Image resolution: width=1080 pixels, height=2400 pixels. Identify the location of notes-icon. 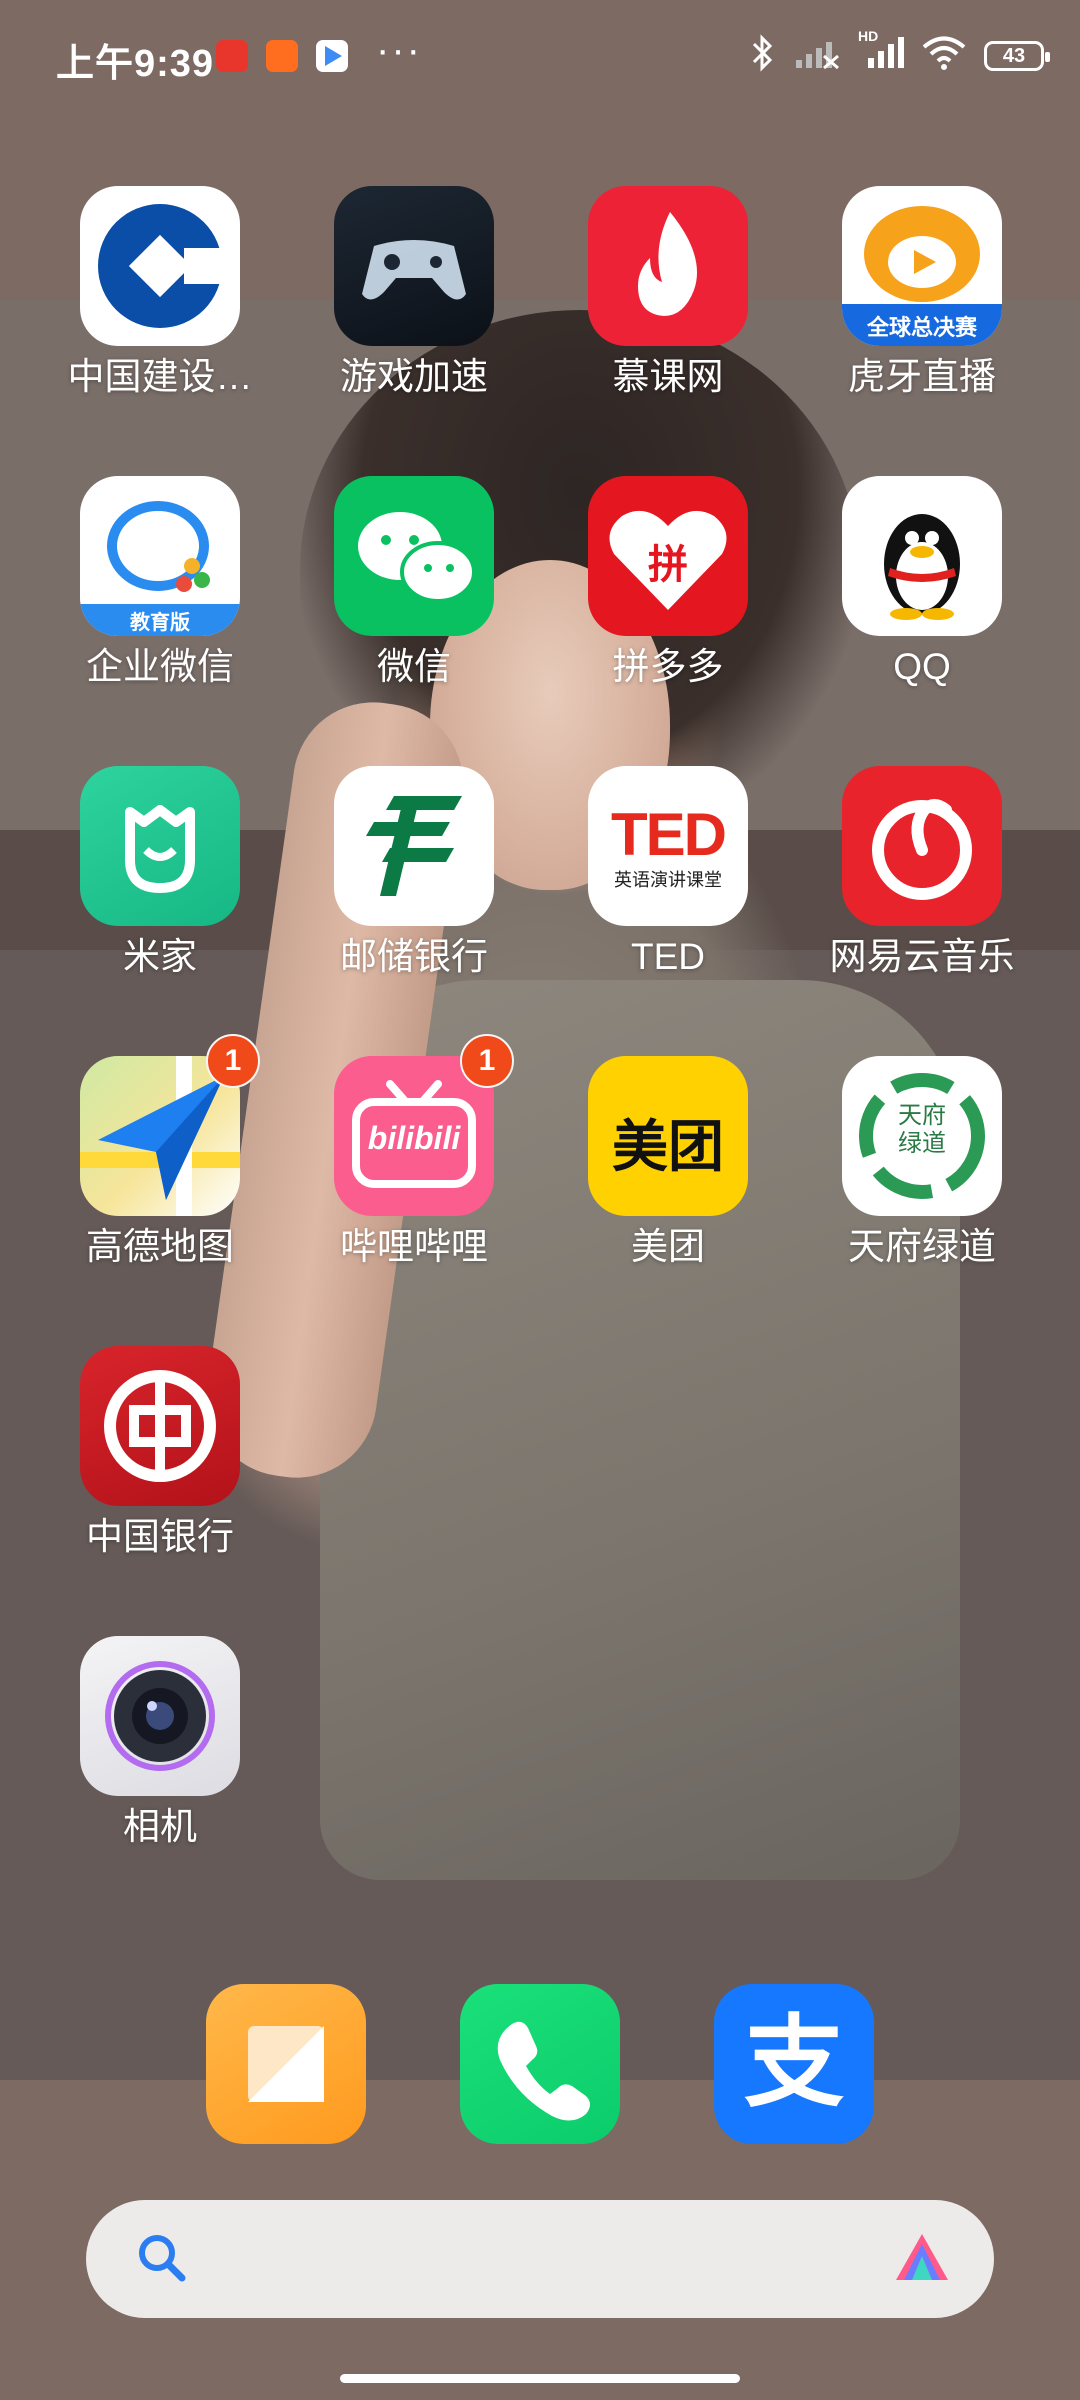
(286, 2064).